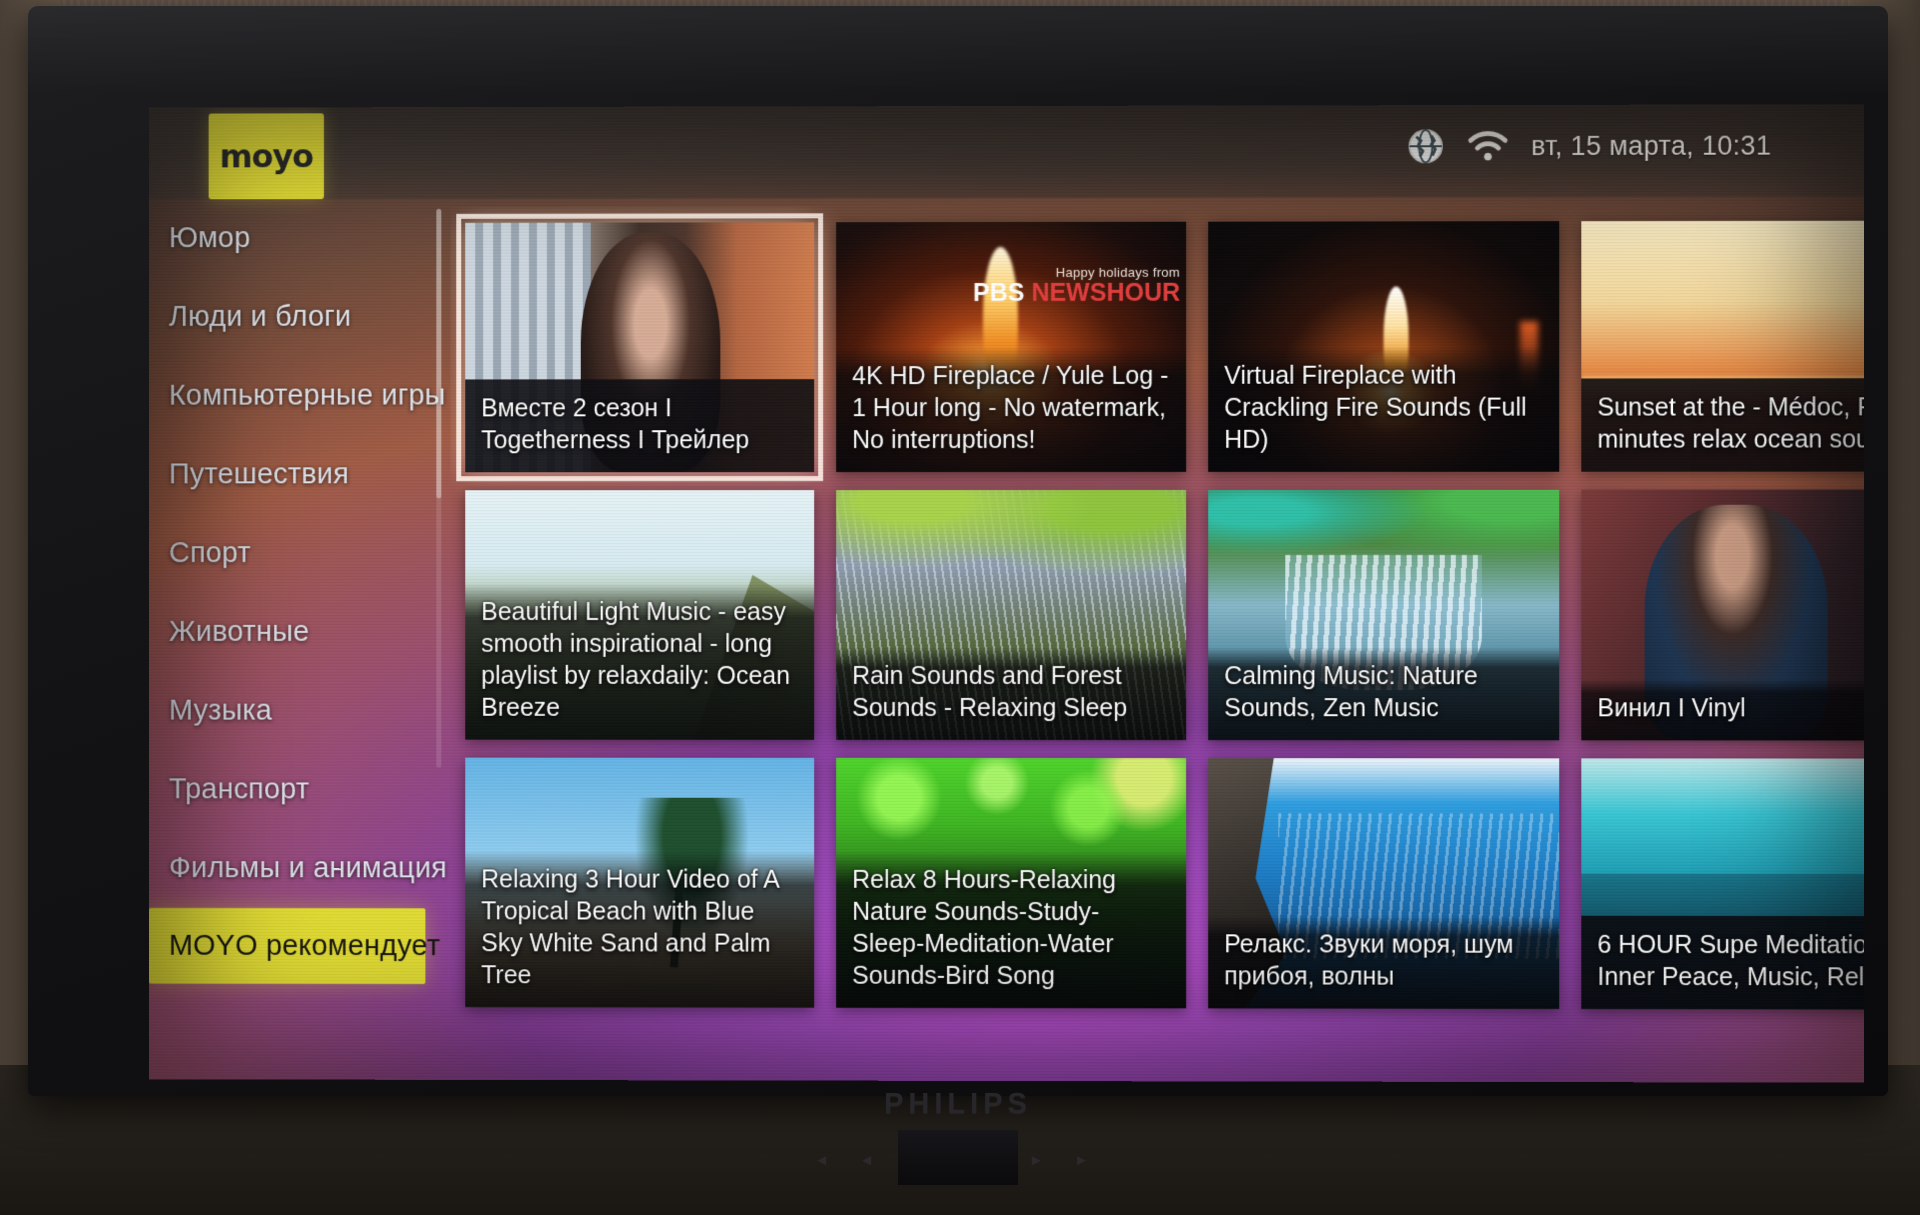  I want to click on watermark-brand: PBS NEWSHOUR, so click(1077, 293).